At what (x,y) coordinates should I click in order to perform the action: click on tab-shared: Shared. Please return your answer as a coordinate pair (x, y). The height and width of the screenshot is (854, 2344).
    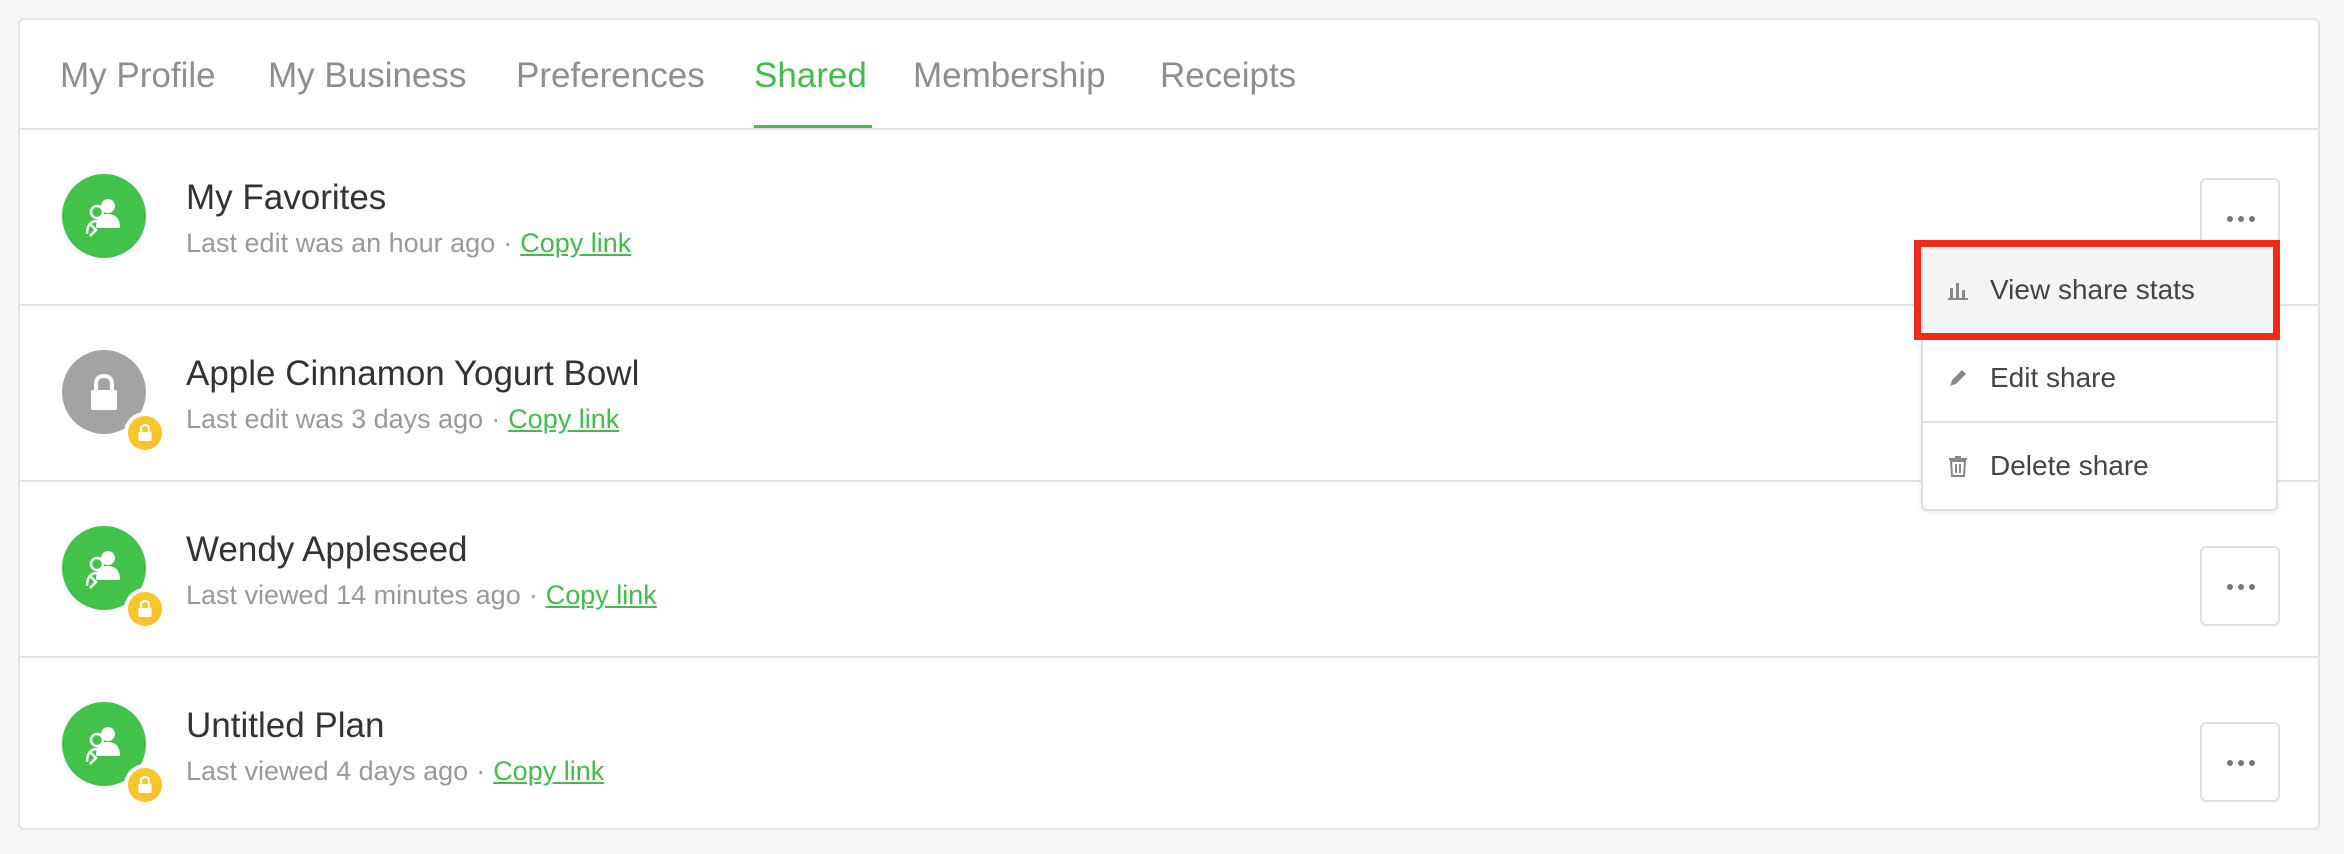
    Looking at the image, I should click on (810, 76).